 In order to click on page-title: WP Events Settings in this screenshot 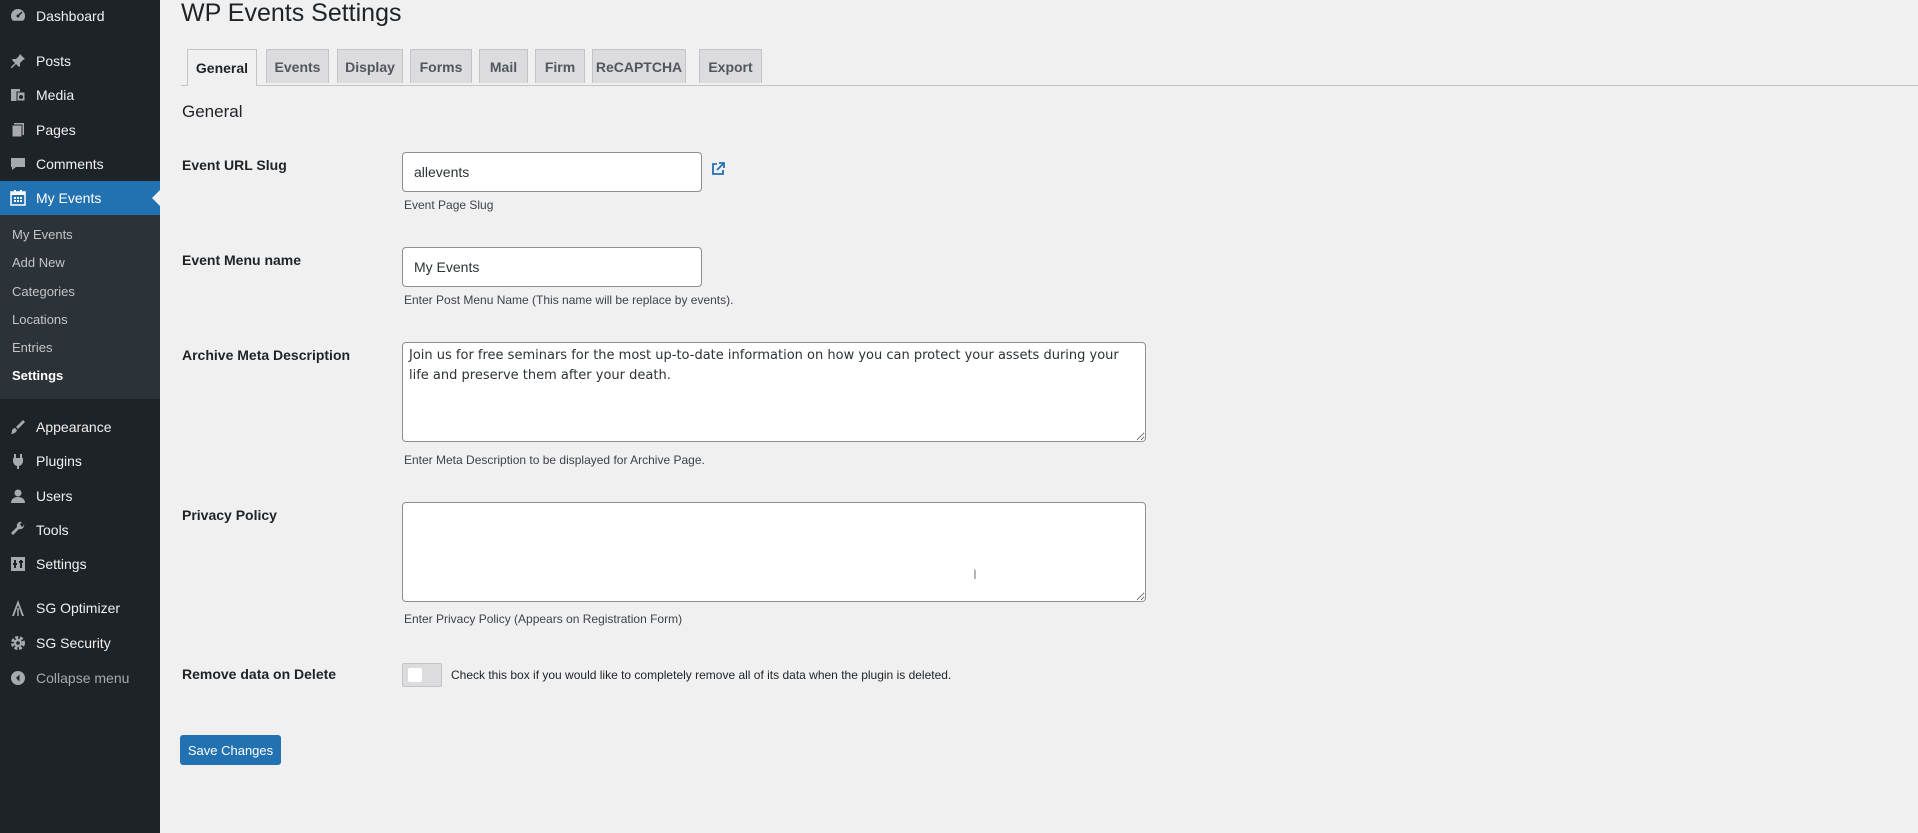, I will do `click(291, 13)`.